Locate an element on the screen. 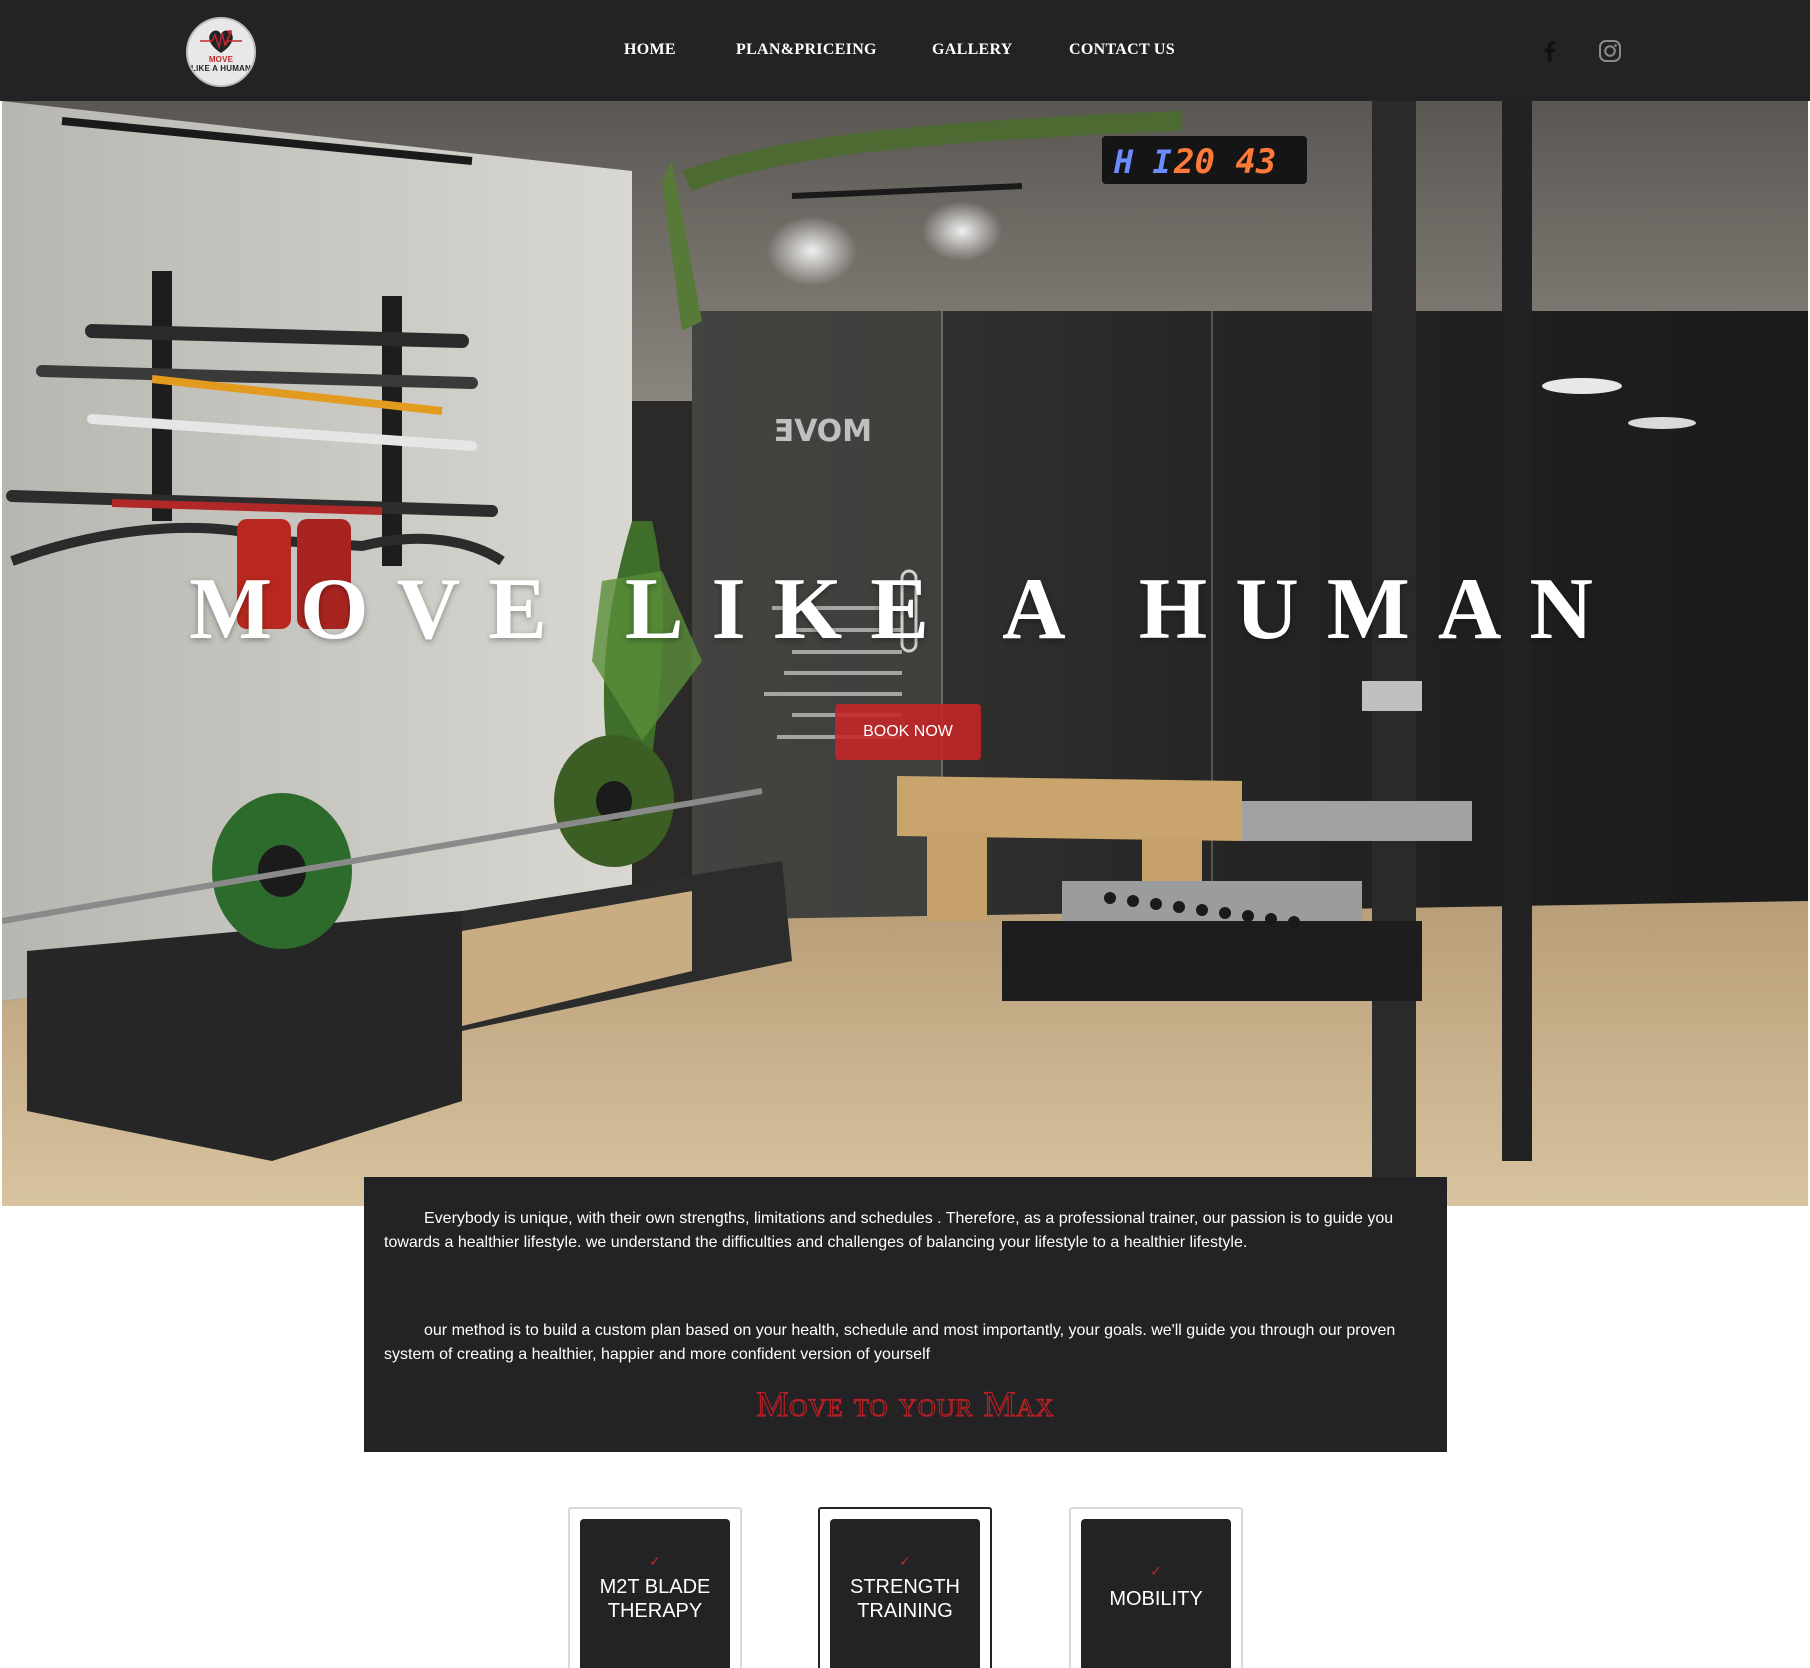  nav-item-home: HOME is located at coordinates (650, 50).